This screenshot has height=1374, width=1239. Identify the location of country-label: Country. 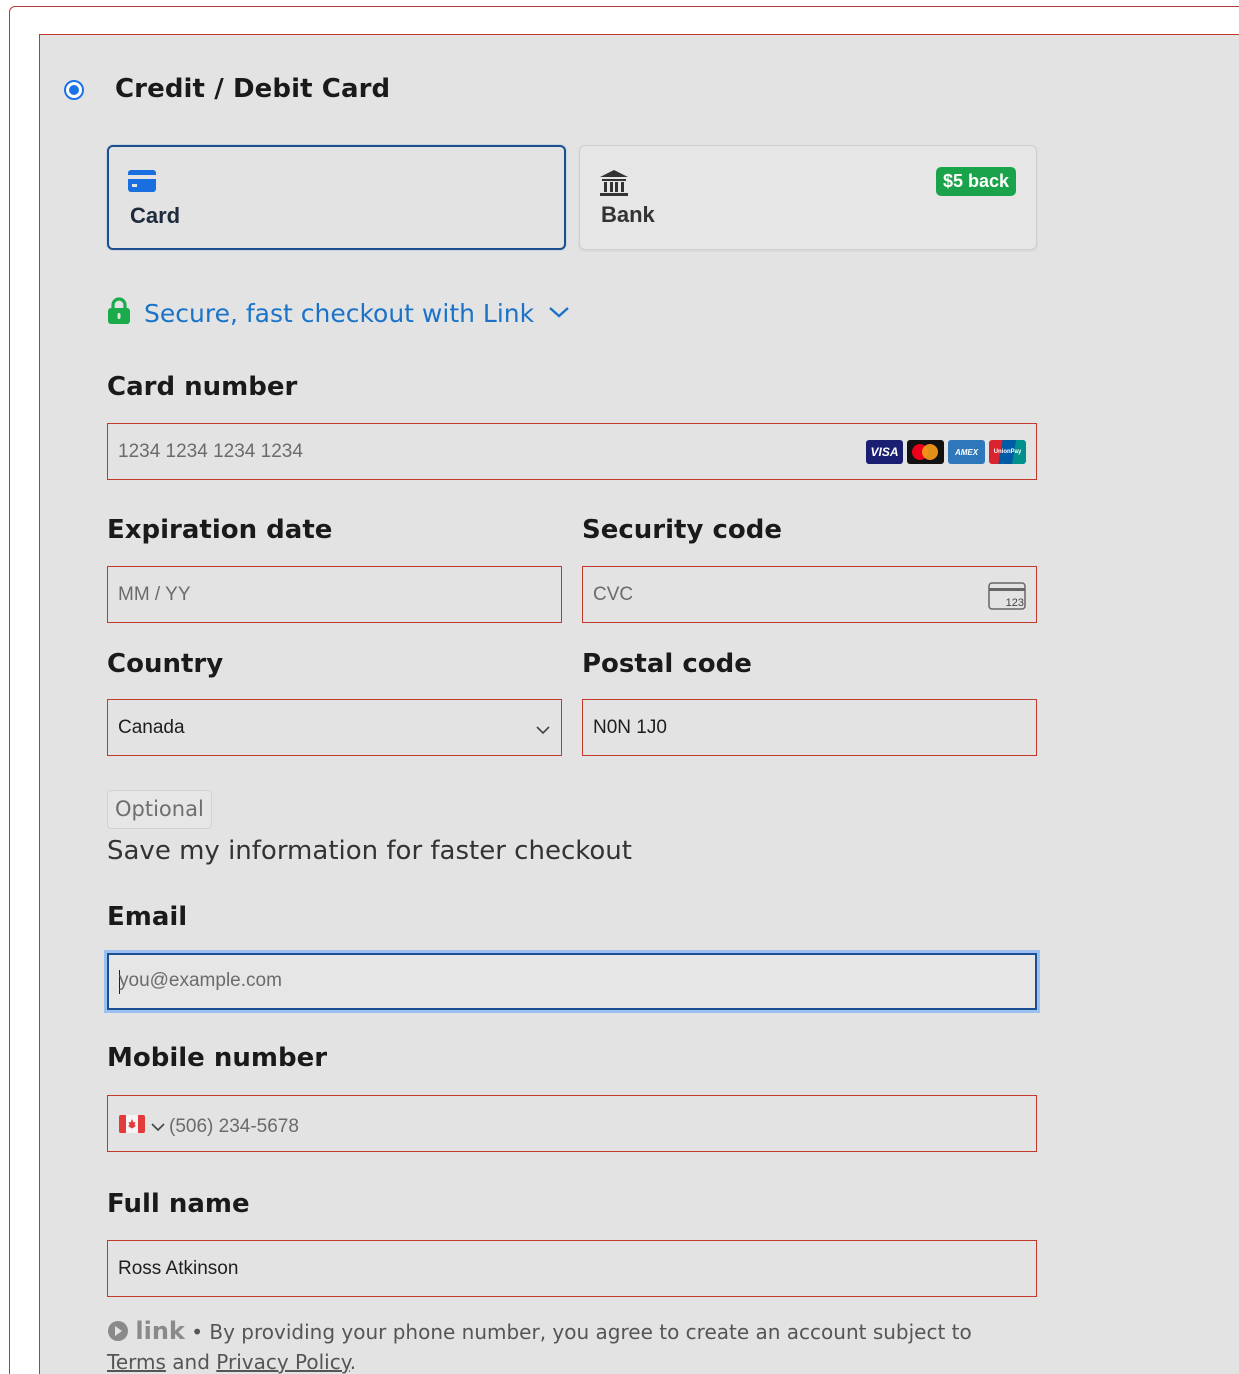
(165, 664).